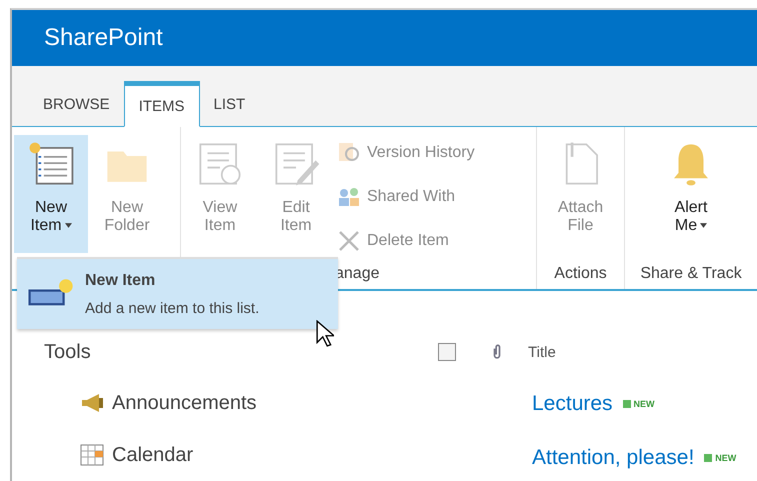 The width and height of the screenshot is (757, 481). I want to click on group-label: Actions, so click(580, 274).